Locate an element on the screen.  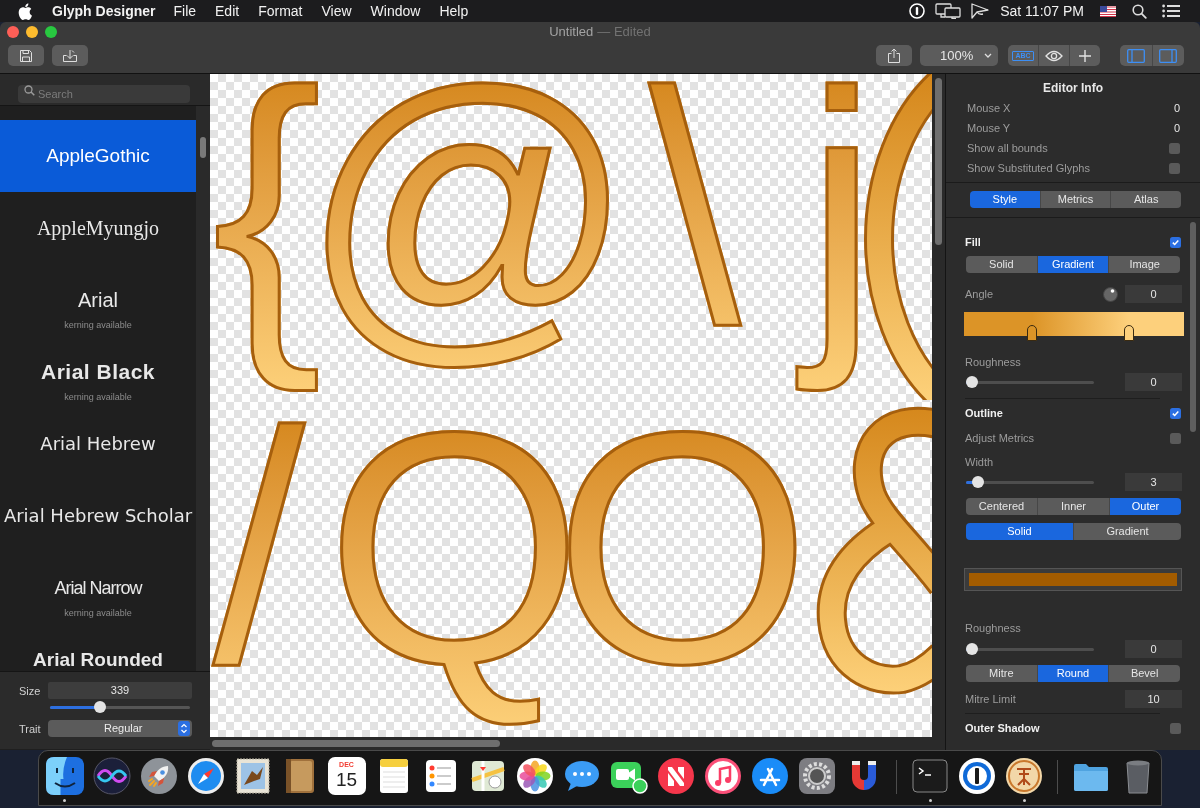
field-label: Show all bounds is located at coordinates (1007, 148).